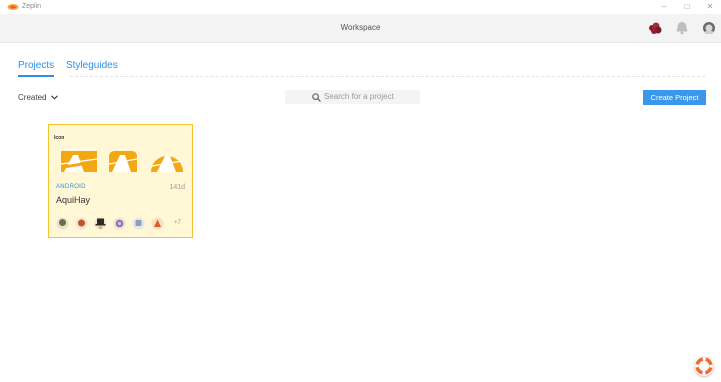 This screenshot has height=382, width=721. I want to click on tabs-divider, so click(387, 76).